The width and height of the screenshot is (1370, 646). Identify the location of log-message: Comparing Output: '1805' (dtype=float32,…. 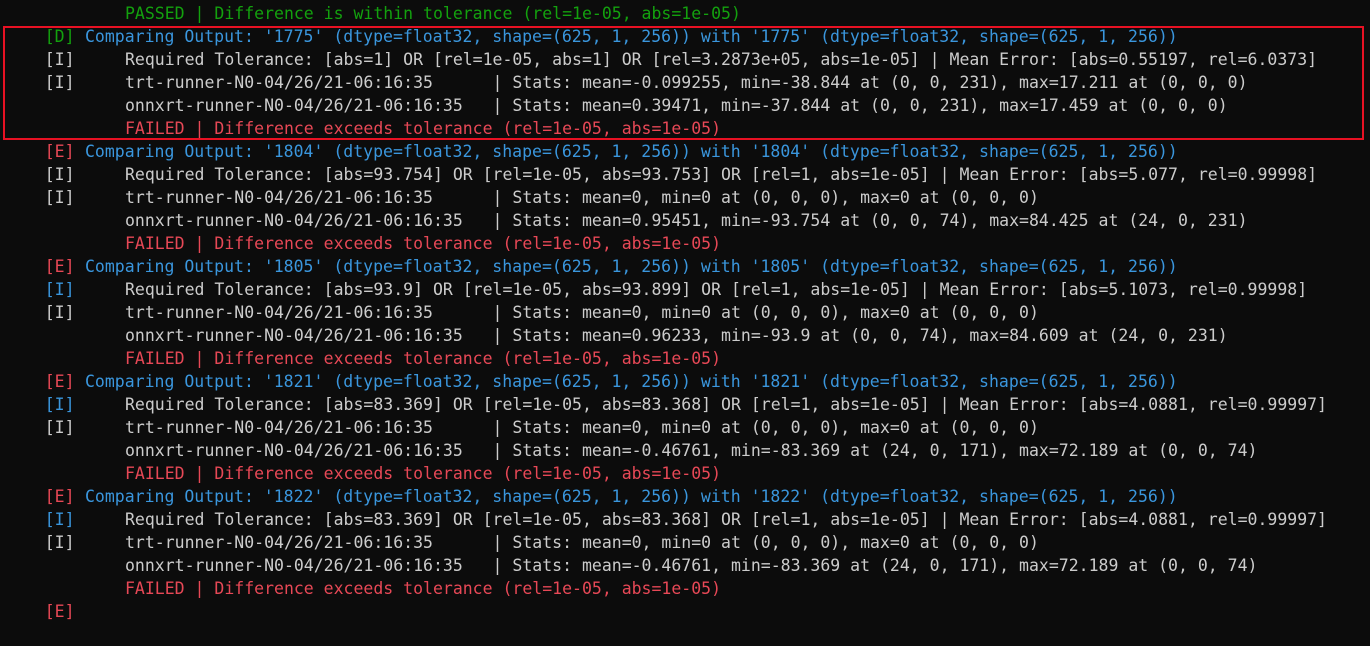
(631, 266).